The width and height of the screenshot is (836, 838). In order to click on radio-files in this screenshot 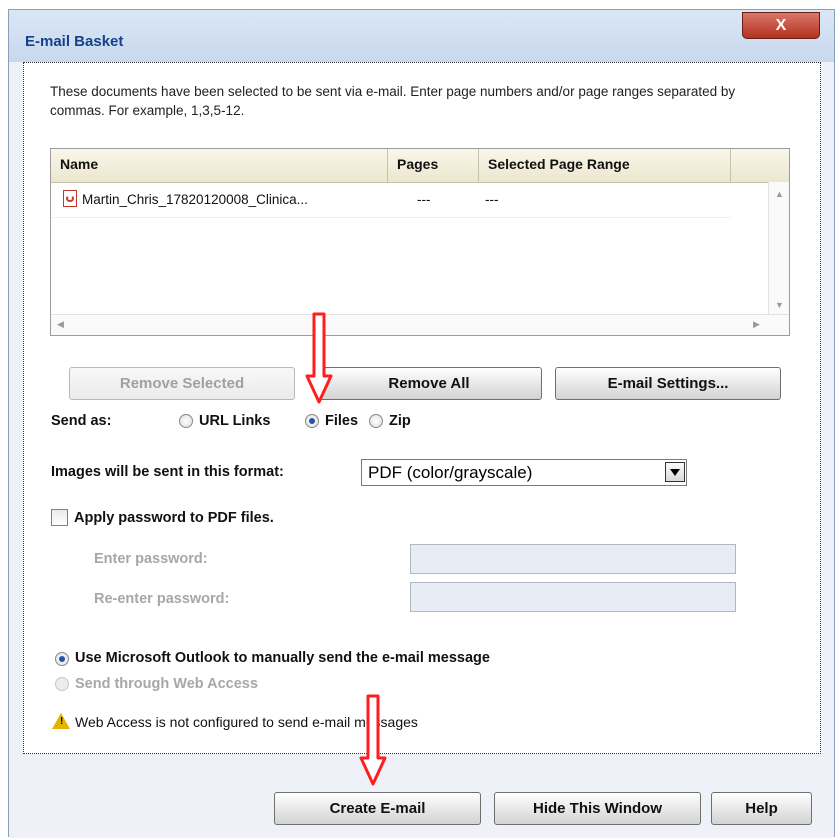, I will do `click(312, 421)`.